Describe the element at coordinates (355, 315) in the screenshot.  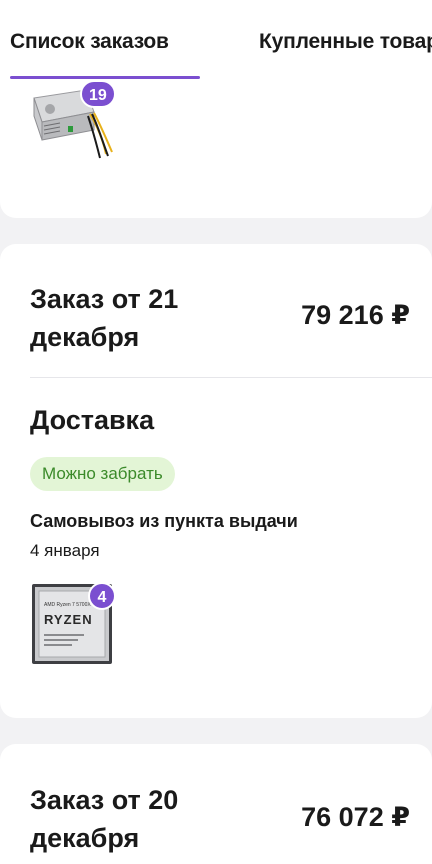
I see `order-total: 79 216 ₽` at that location.